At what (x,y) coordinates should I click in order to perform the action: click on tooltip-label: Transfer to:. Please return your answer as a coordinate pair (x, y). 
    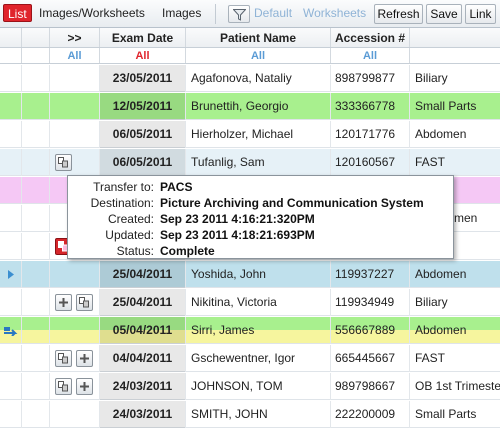
    Looking at the image, I should click on (123, 187).